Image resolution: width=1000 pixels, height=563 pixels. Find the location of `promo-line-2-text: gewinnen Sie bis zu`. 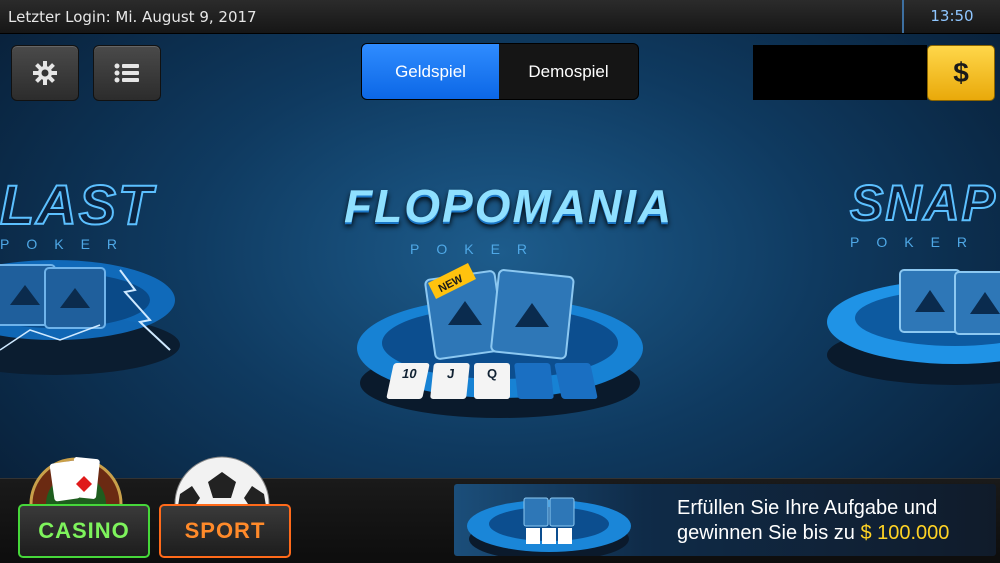

promo-line-2-text: gewinnen Sie bis zu is located at coordinates (766, 533).